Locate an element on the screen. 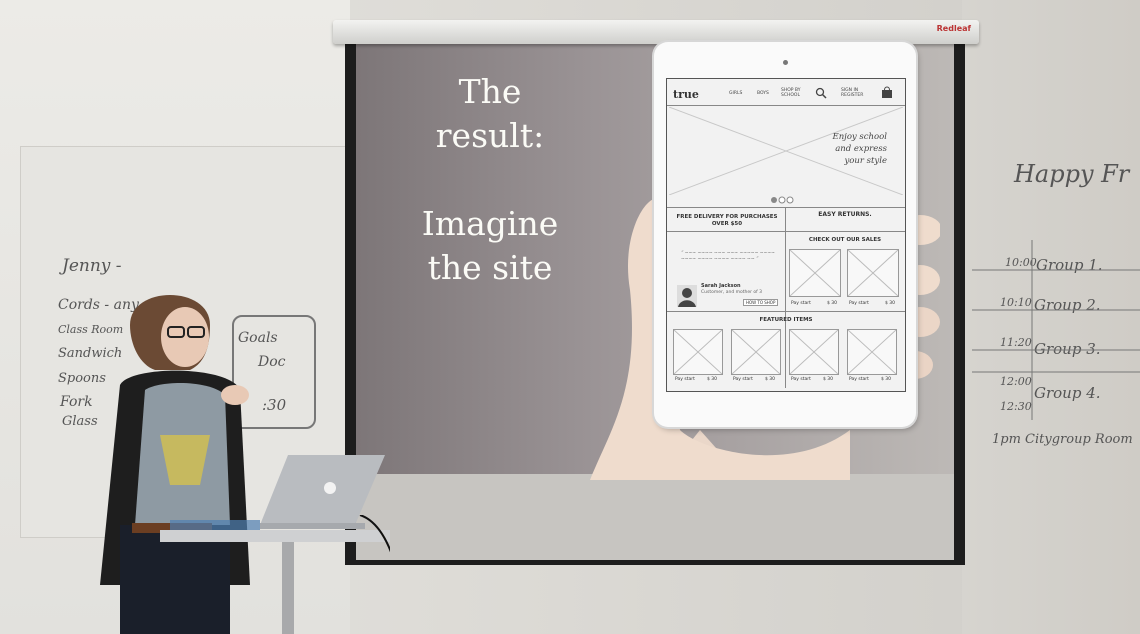 Image resolution: width=1140 pixels, height=634 pixels. nav-boys: BOYS is located at coordinates (763, 93).